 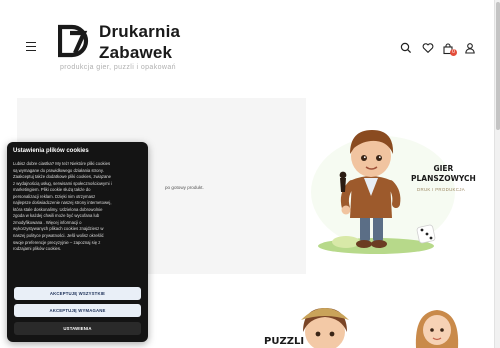 I want to click on banner-title-line2: PLANSZOWYCH, so click(x=443, y=178).